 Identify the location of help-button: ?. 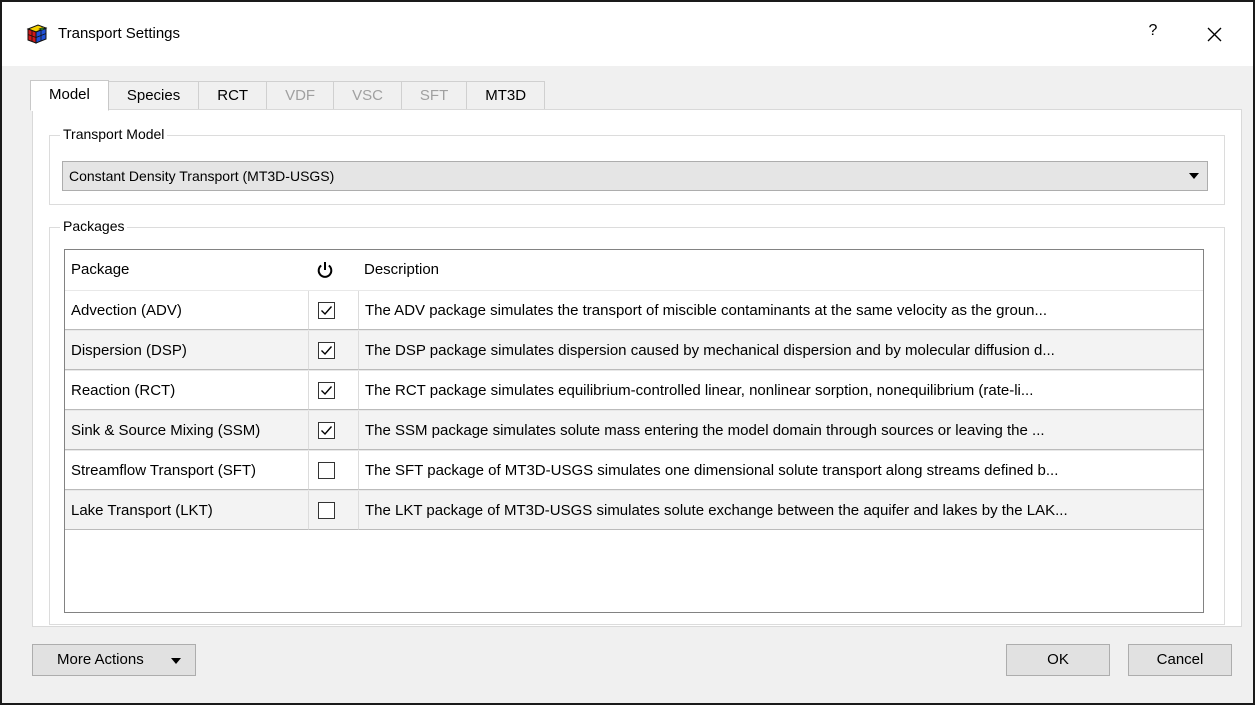
(1153, 34).